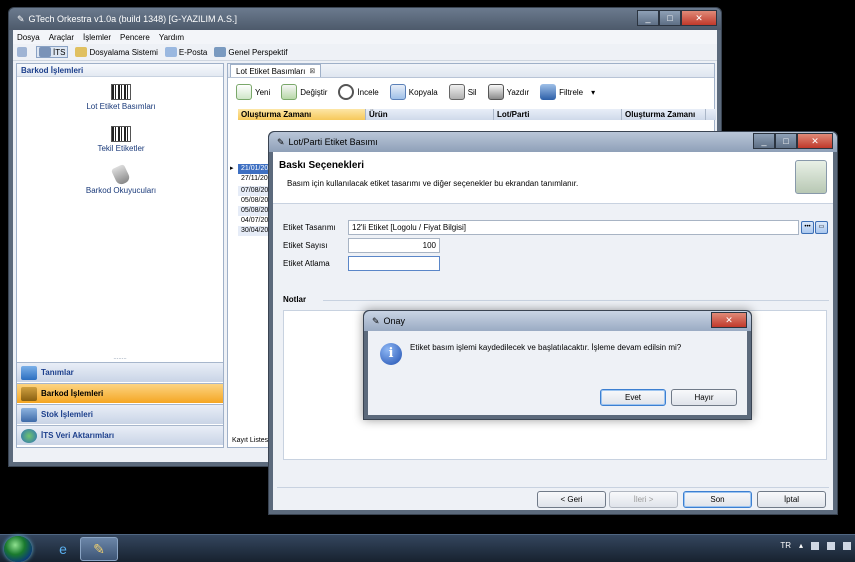 Image resolution: width=855 pixels, height=562 pixels. Describe the element at coordinates (23, 52) in the screenshot. I see `layout-icon` at that location.